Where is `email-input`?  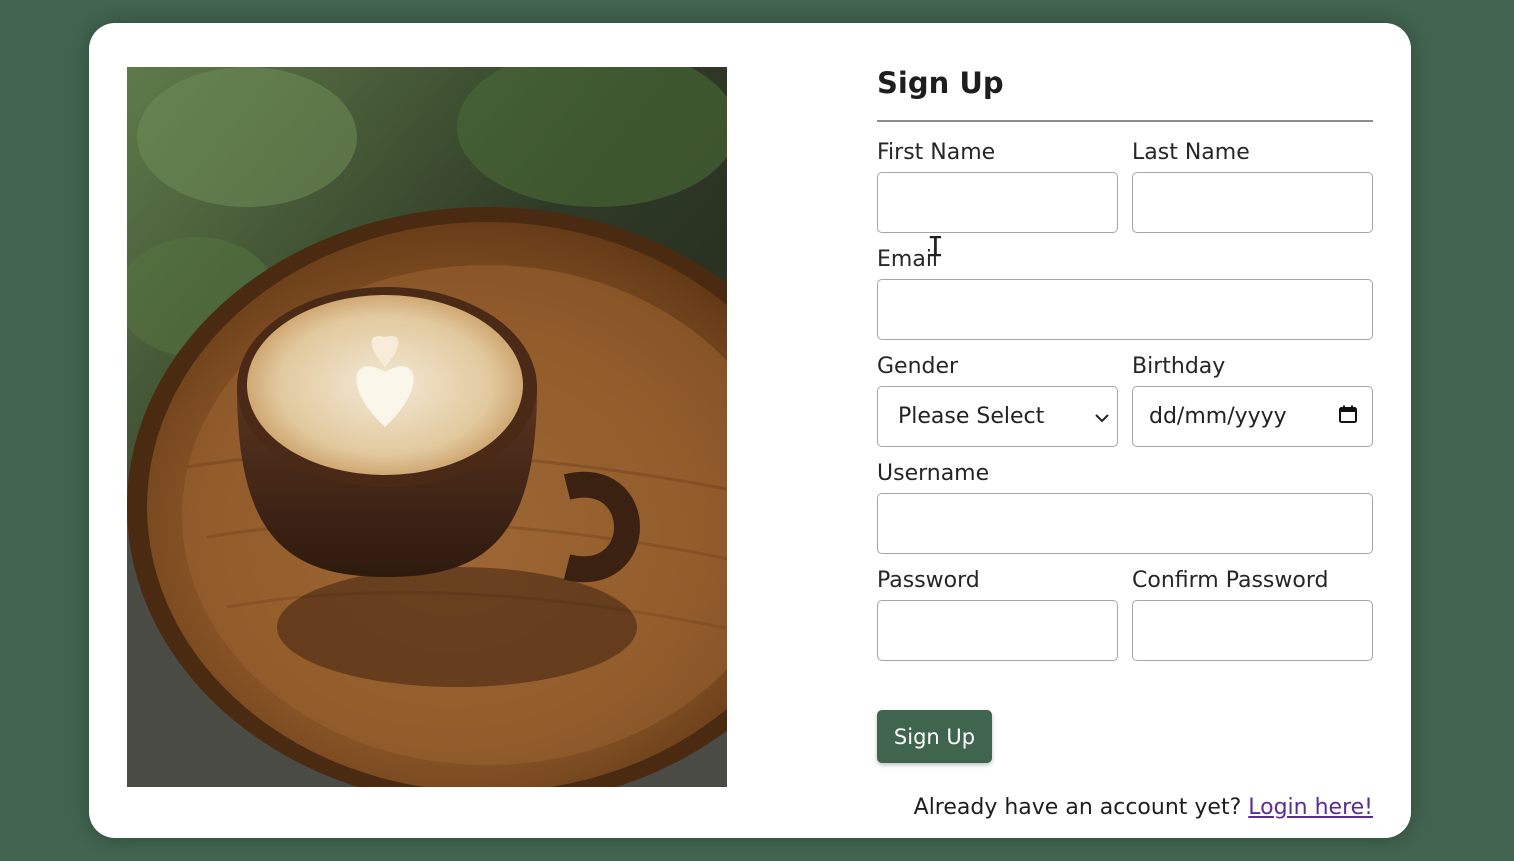
email-input is located at coordinates (1125, 309).